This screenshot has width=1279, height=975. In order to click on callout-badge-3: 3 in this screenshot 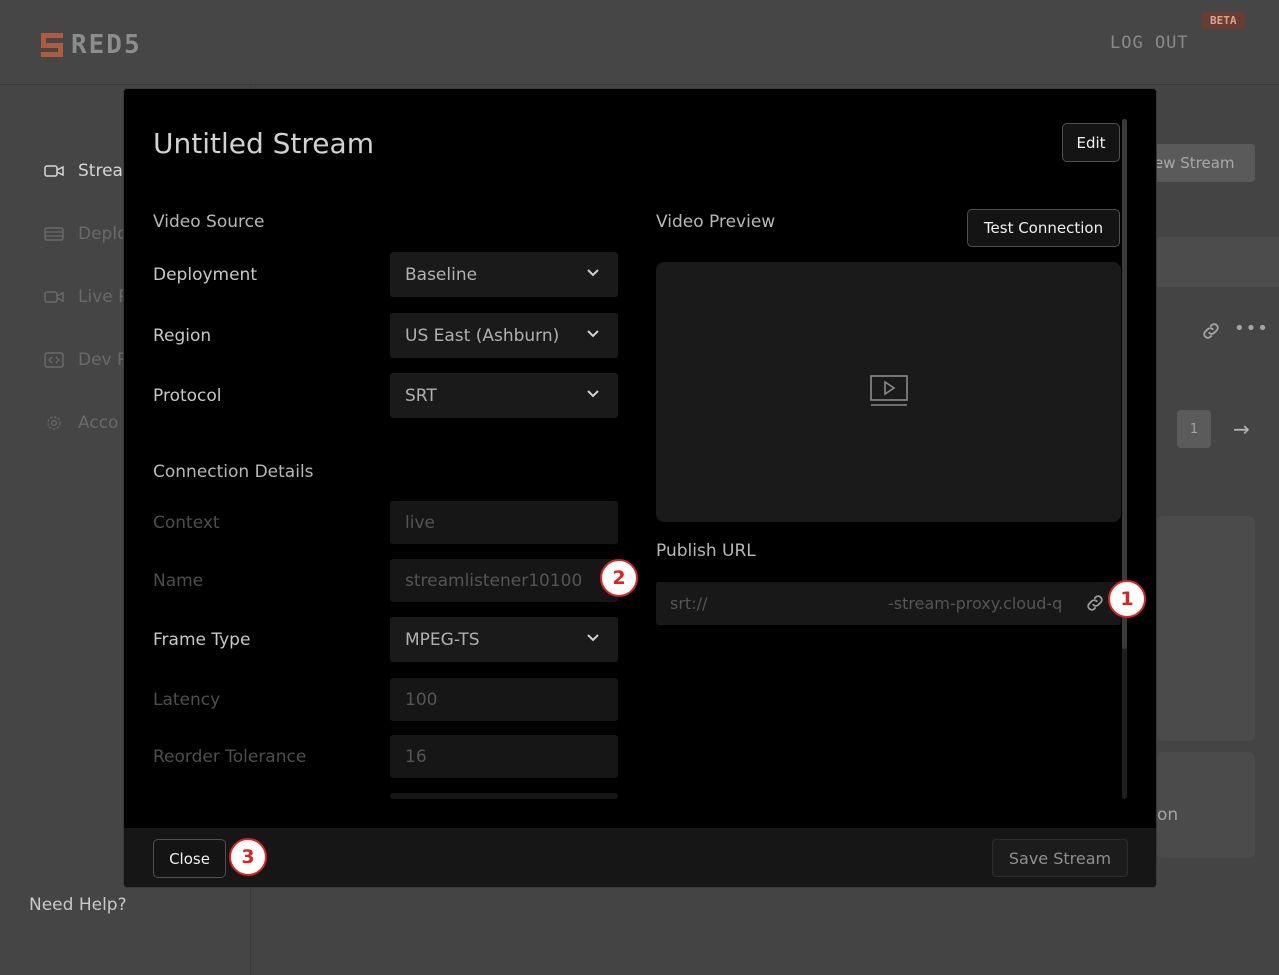, I will do `click(248, 857)`.